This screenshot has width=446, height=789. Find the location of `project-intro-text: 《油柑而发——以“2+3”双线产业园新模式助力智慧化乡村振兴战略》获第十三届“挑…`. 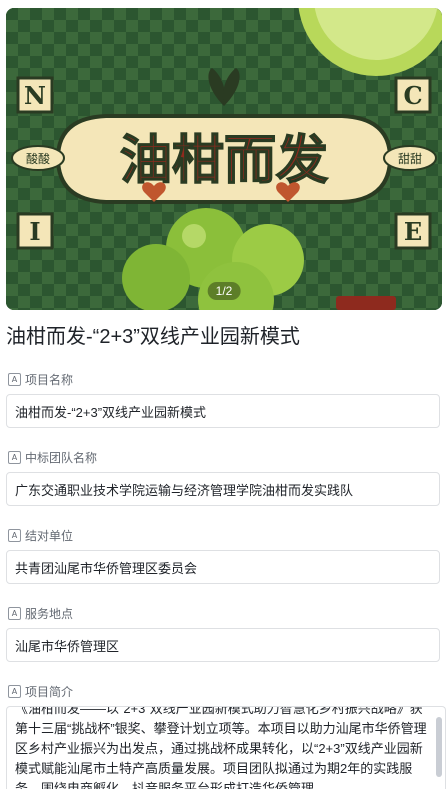

project-intro-text: 《油柑而发——以“2+3”双线产业园新模式助力智慧化乡村振兴战略》获第十三届“挑… is located at coordinates (221, 747).